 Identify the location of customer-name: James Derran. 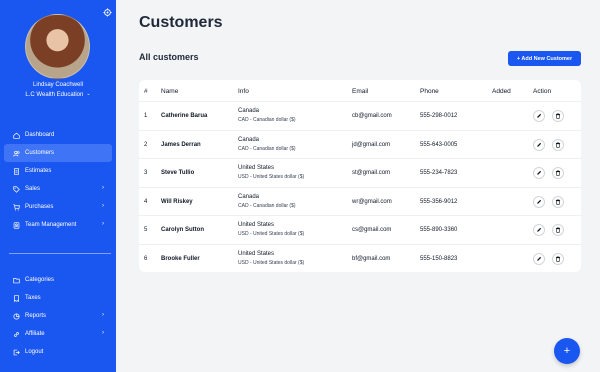
(181, 145).